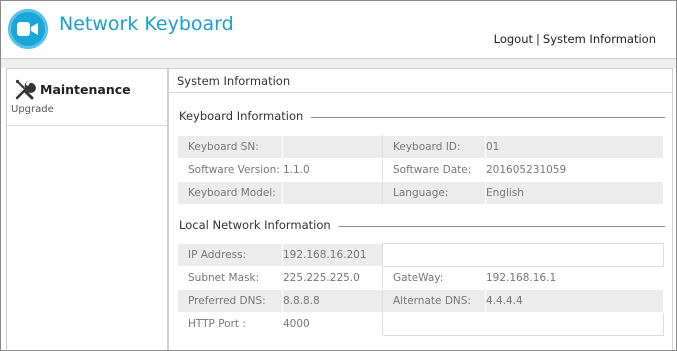  I want to click on http-port-label: HTTP Port :, so click(230, 324).